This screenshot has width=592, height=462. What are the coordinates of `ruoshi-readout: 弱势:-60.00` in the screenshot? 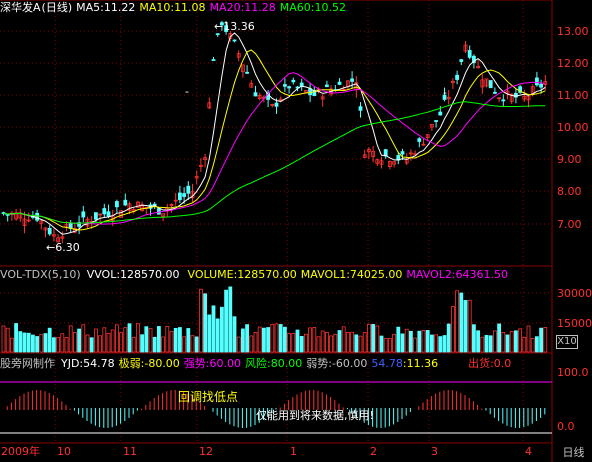 It's located at (337, 363).